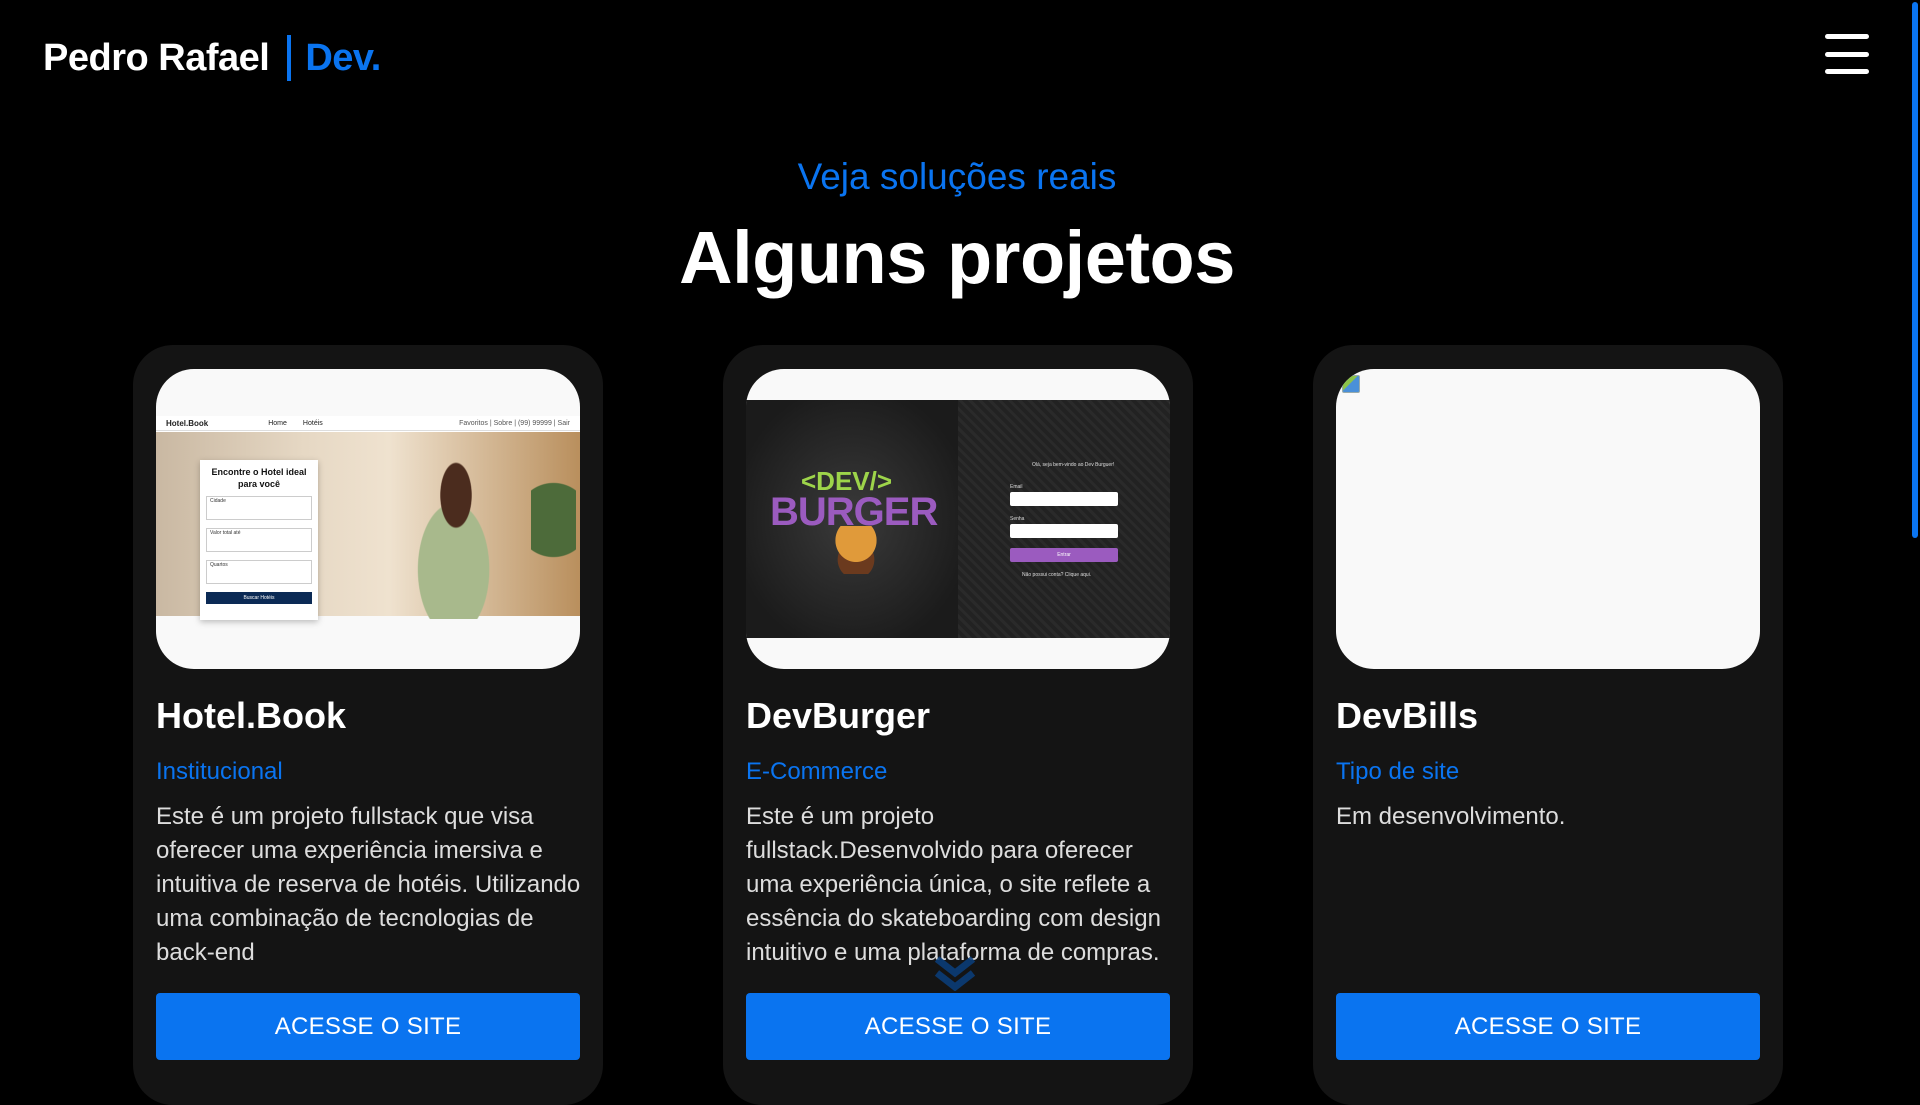 The height and width of the screenshot is (1105, 1920). What do you see at coordinates (1057, 575) in the screenshot?
I see `screenshot-footer-text: Não possui conta? Clique aqui.` at bounding box center [1057, 575].